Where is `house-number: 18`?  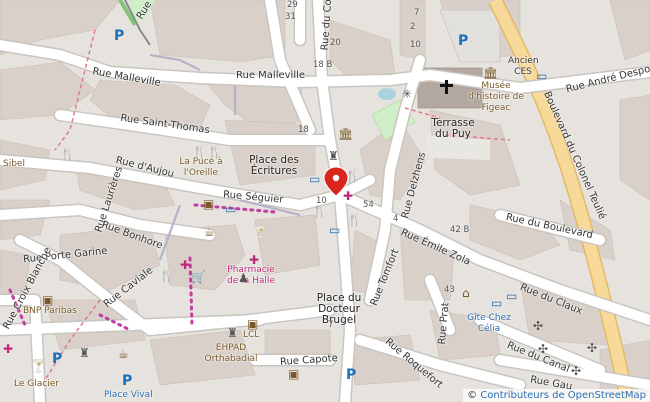 house-number: 18 is located at coordinates (303, 130).